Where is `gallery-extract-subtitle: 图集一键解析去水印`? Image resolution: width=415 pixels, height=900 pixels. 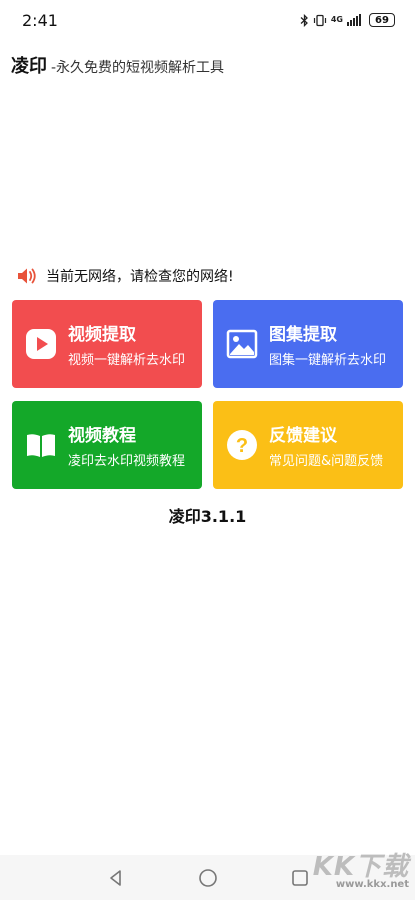 gallery-extract-subtitle: 图集一键解析去水印 is located at coordinates (328, 360).